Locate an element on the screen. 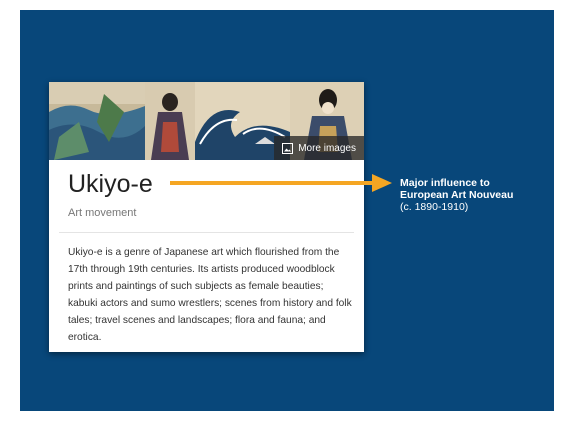  callout-line-3: (c. 1890-1910) is located at coordinates (434, 207).